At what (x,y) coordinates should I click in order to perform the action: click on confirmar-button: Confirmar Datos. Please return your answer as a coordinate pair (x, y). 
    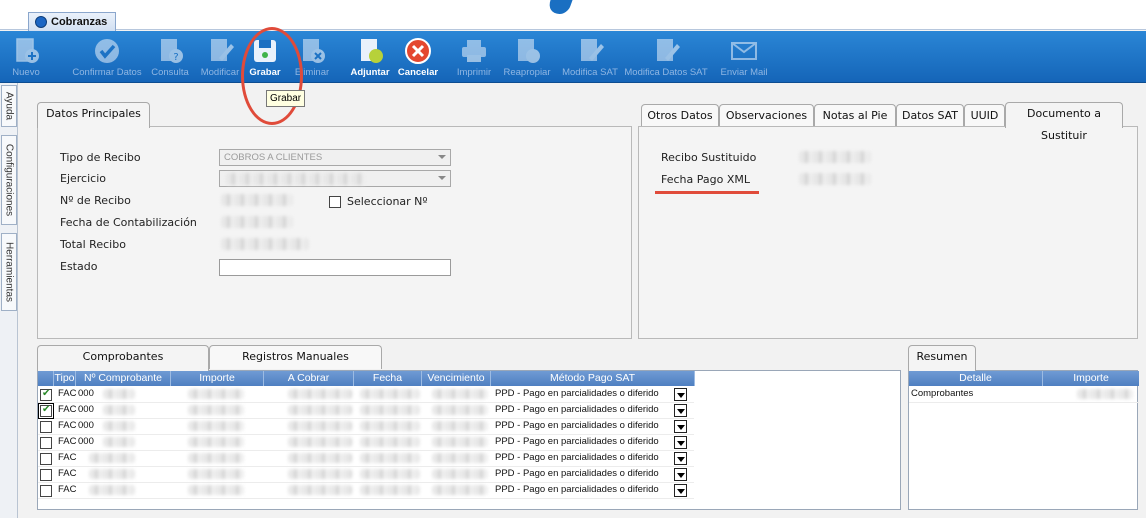
    Looking at the image, I should click on (107, 57).